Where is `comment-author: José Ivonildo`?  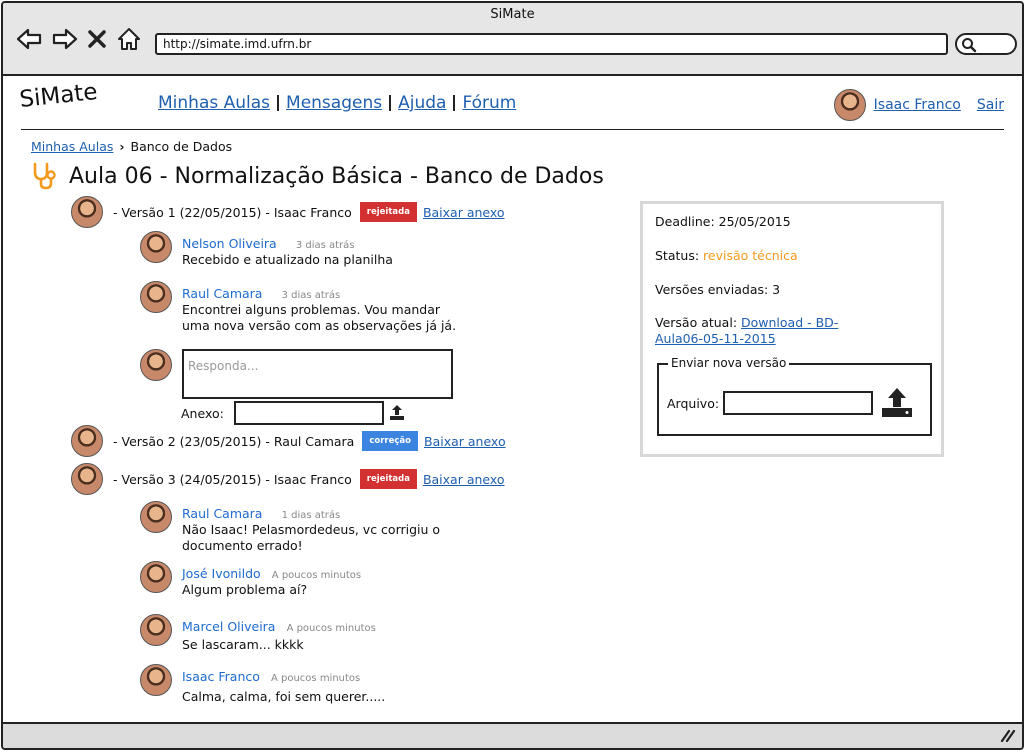 comment-author: José Ivonildo is located at coordinates (221, 573).